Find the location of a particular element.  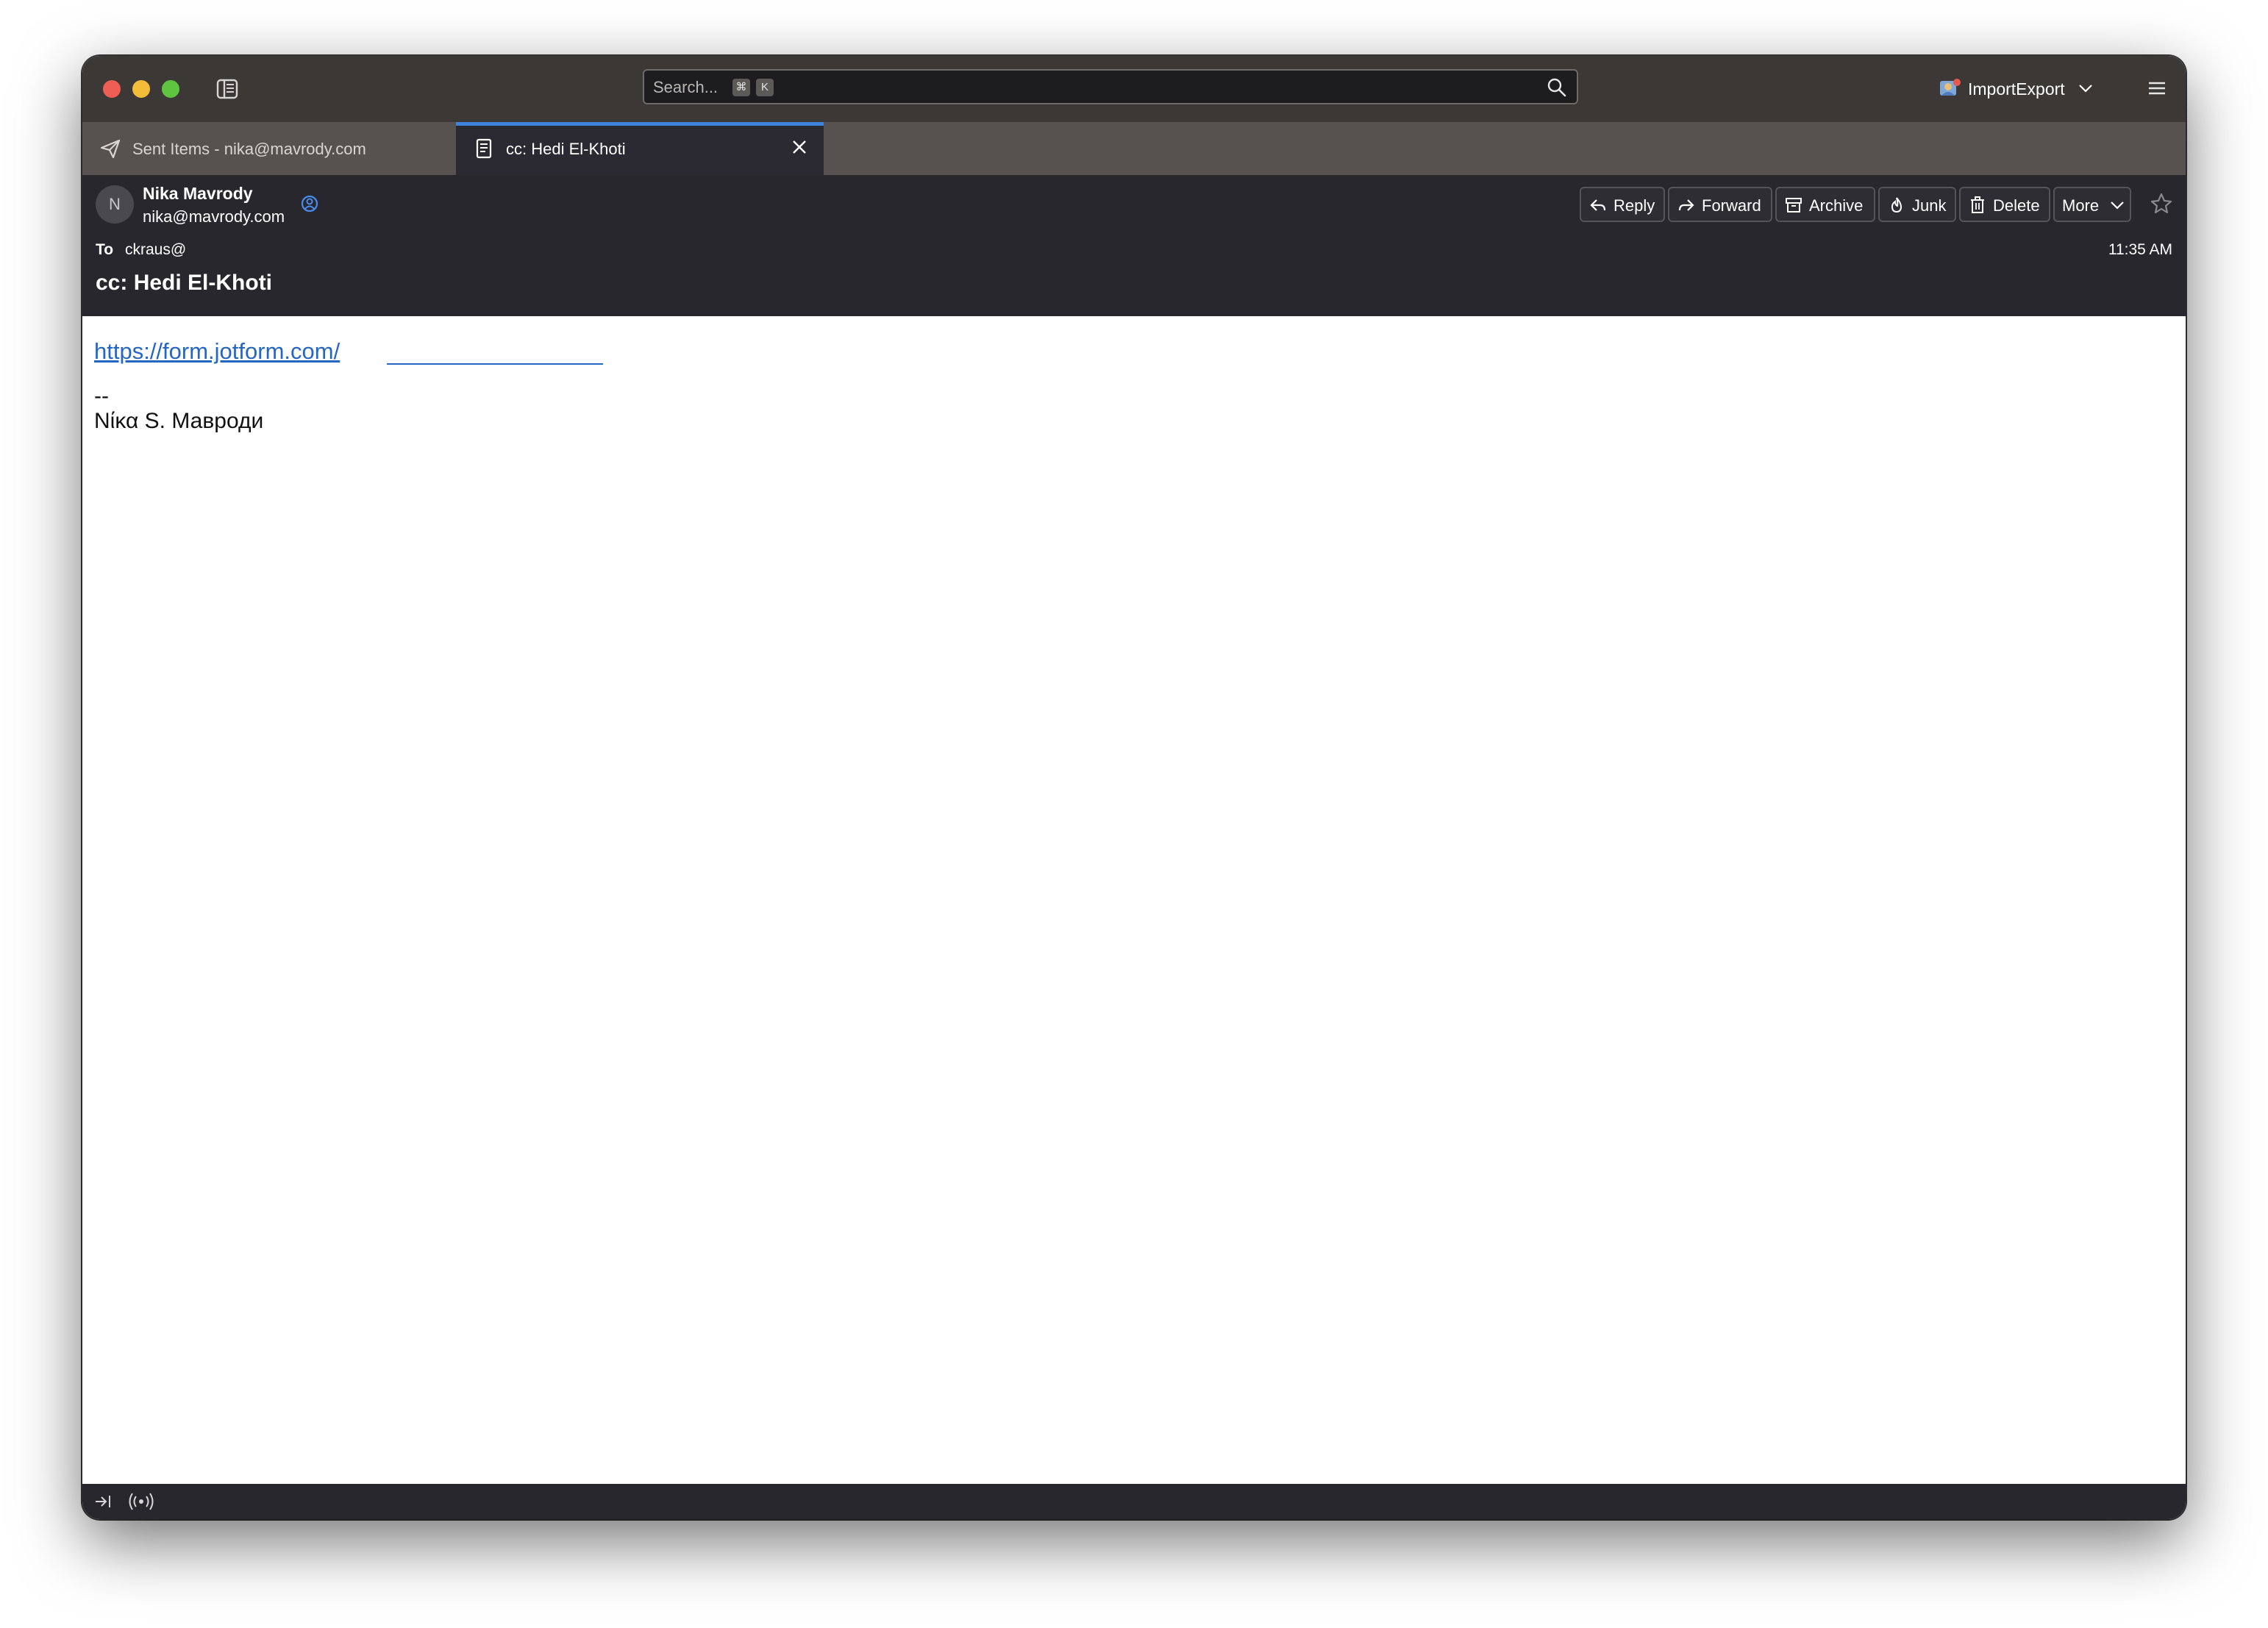

delete-button: Delete is located at coordinates (2004, 204).